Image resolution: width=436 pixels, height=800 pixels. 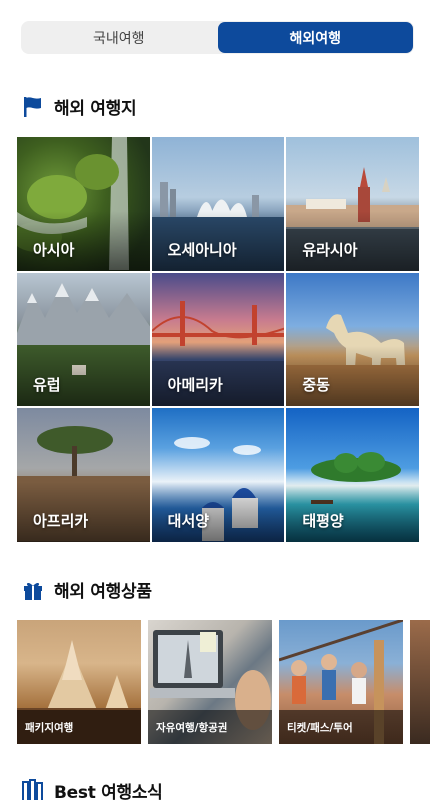 I want to click on tab-overseas: 해외여행, so click(x=315, y=37).